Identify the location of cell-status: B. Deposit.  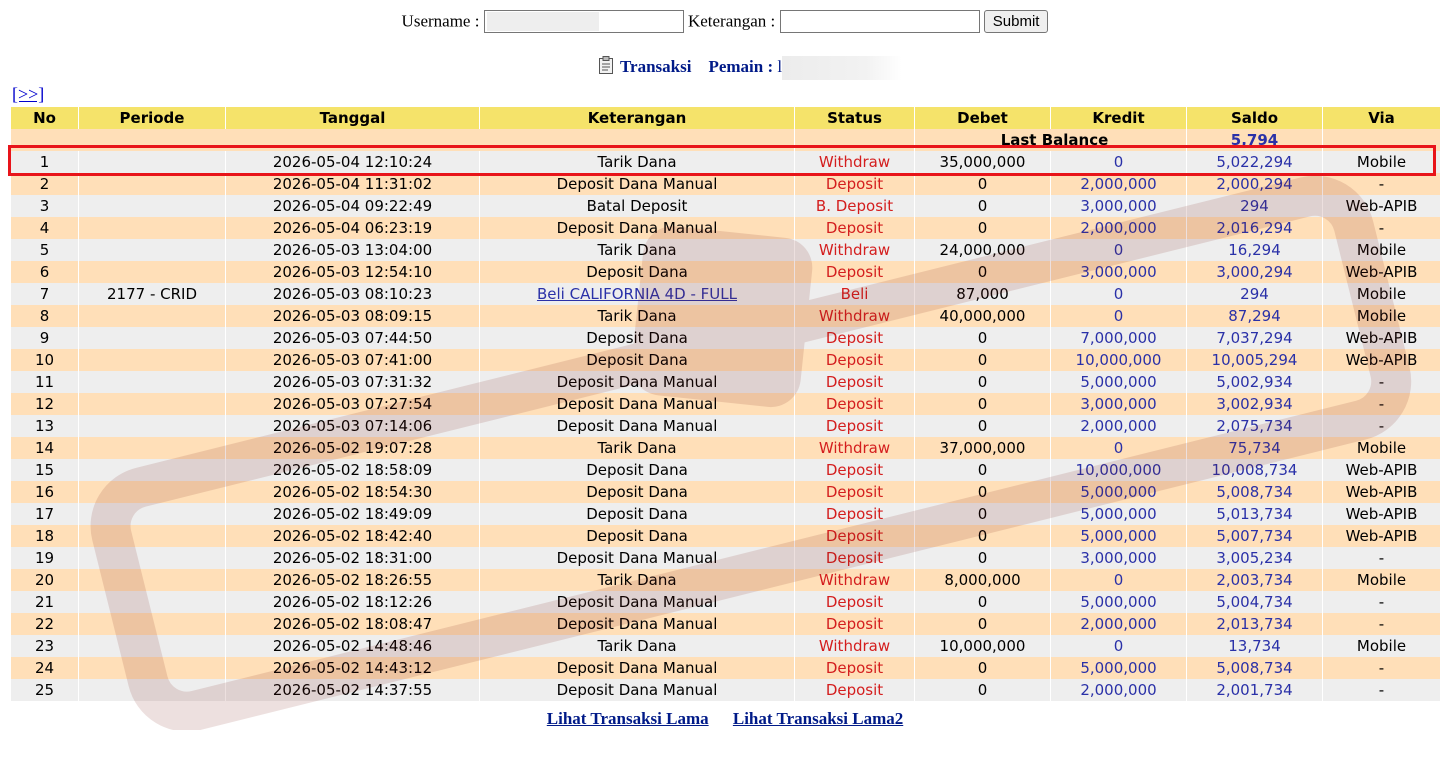
(854, 206).